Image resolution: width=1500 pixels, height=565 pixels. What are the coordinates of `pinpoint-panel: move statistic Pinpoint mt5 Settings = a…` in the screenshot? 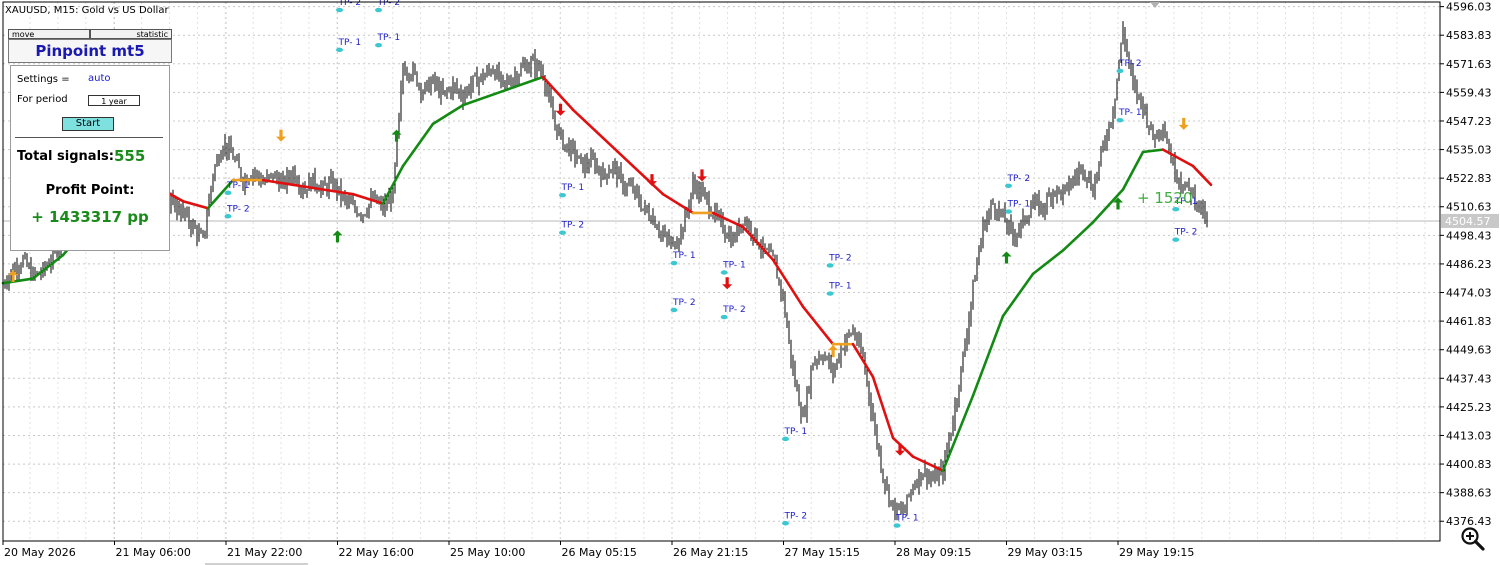 It's located at (90, 140).